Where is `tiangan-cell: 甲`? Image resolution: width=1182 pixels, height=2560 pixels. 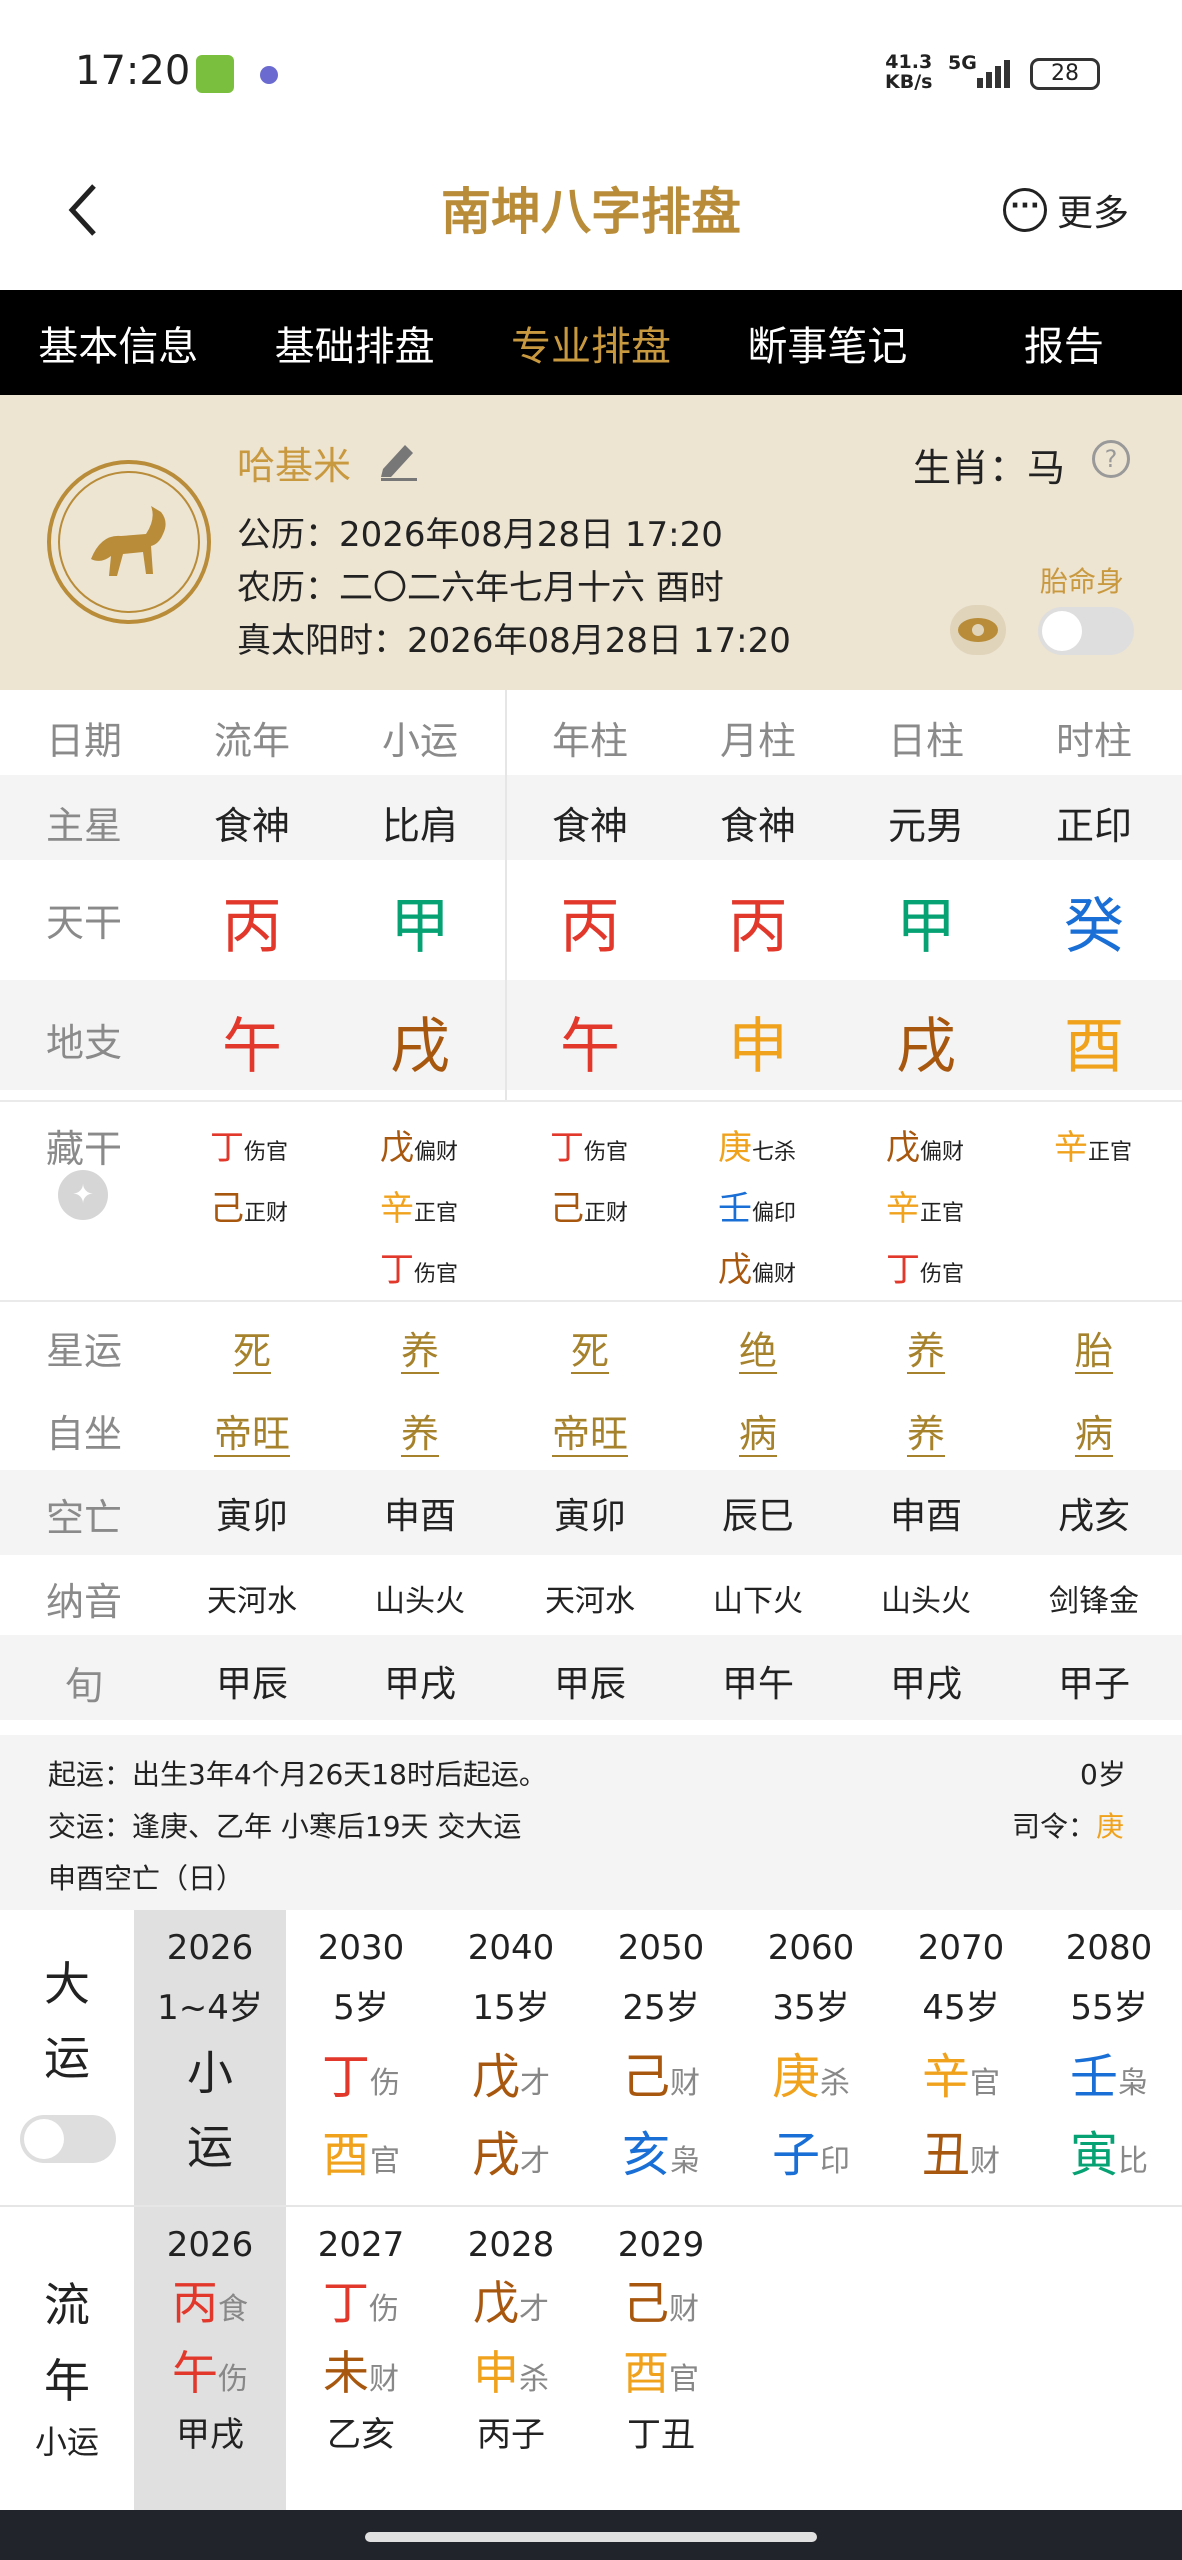 tiangan-cell: 甲 is located at coordinates (926, 927).